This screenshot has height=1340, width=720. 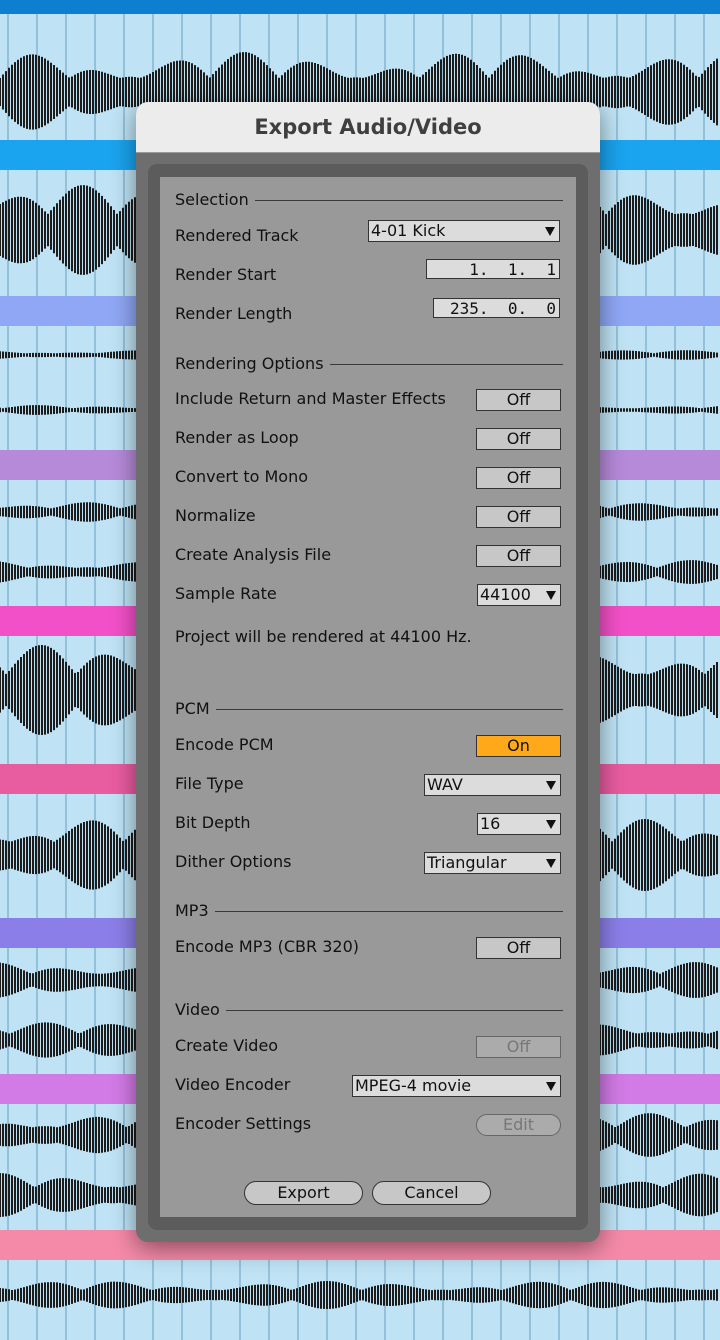 I want to click on section-mp3: MP3, so click(x=369, y=911).